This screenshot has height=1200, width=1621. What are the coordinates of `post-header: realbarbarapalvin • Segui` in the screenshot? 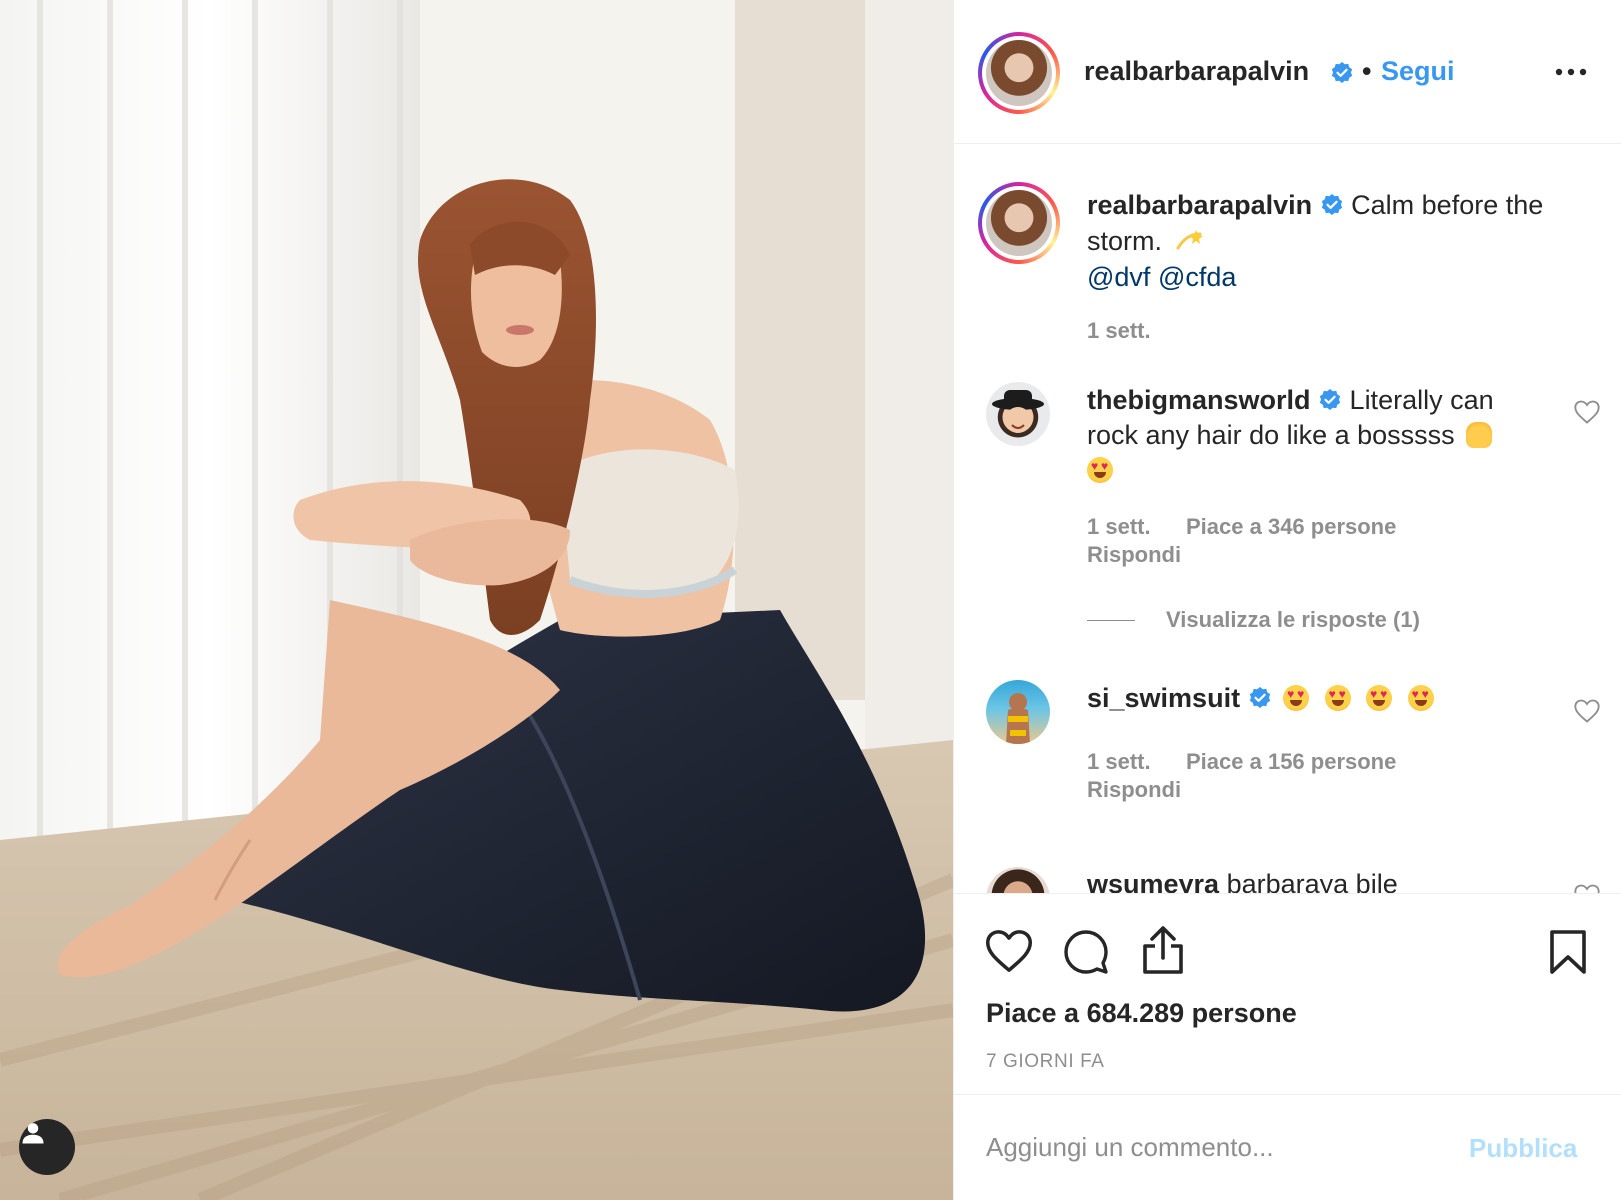 It's located at (1287, 72).